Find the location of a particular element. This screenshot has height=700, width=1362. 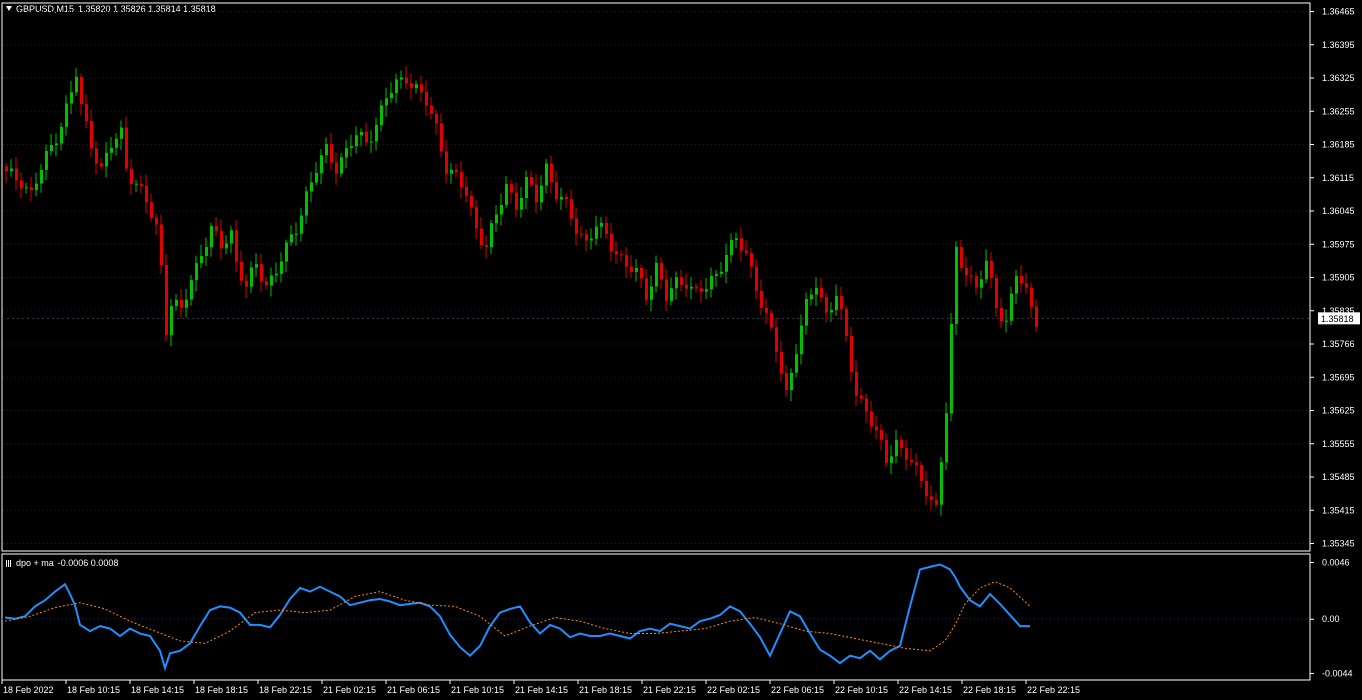

current-price-label: 1.35818 is located at coordinates (1337, 319).